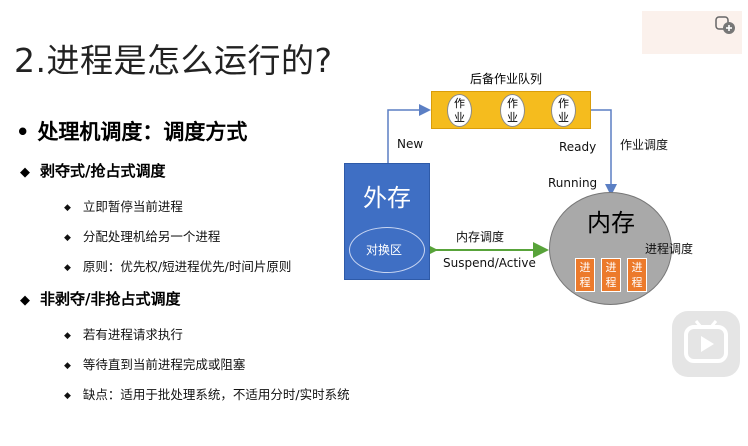  What do you see at coordinates (669, 249) in the screenshot?
I see `label-process-scheduling: 进程调度` at bounding box center [669, 249].